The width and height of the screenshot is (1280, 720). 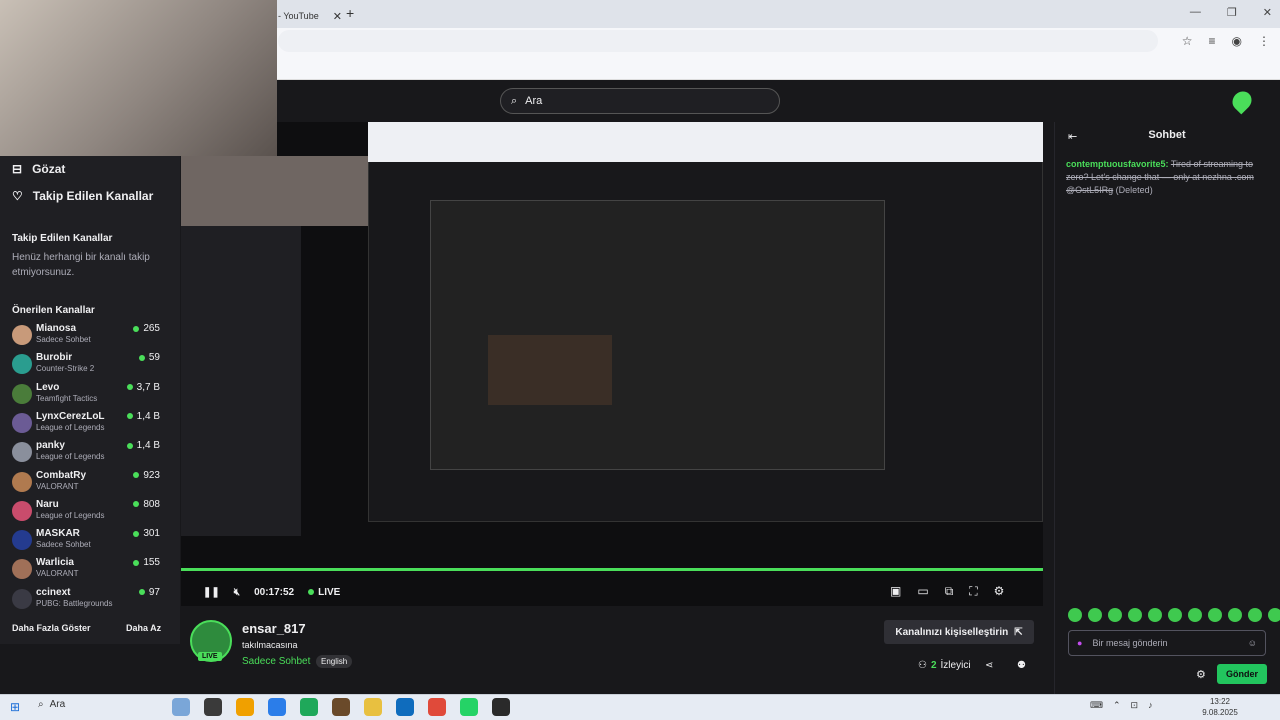 What do you see at coordinates (1220, 707) in the screenshot?
I see `taskbar-clock: 13:22 9.08.2025` at bounding box center [1220, 707].